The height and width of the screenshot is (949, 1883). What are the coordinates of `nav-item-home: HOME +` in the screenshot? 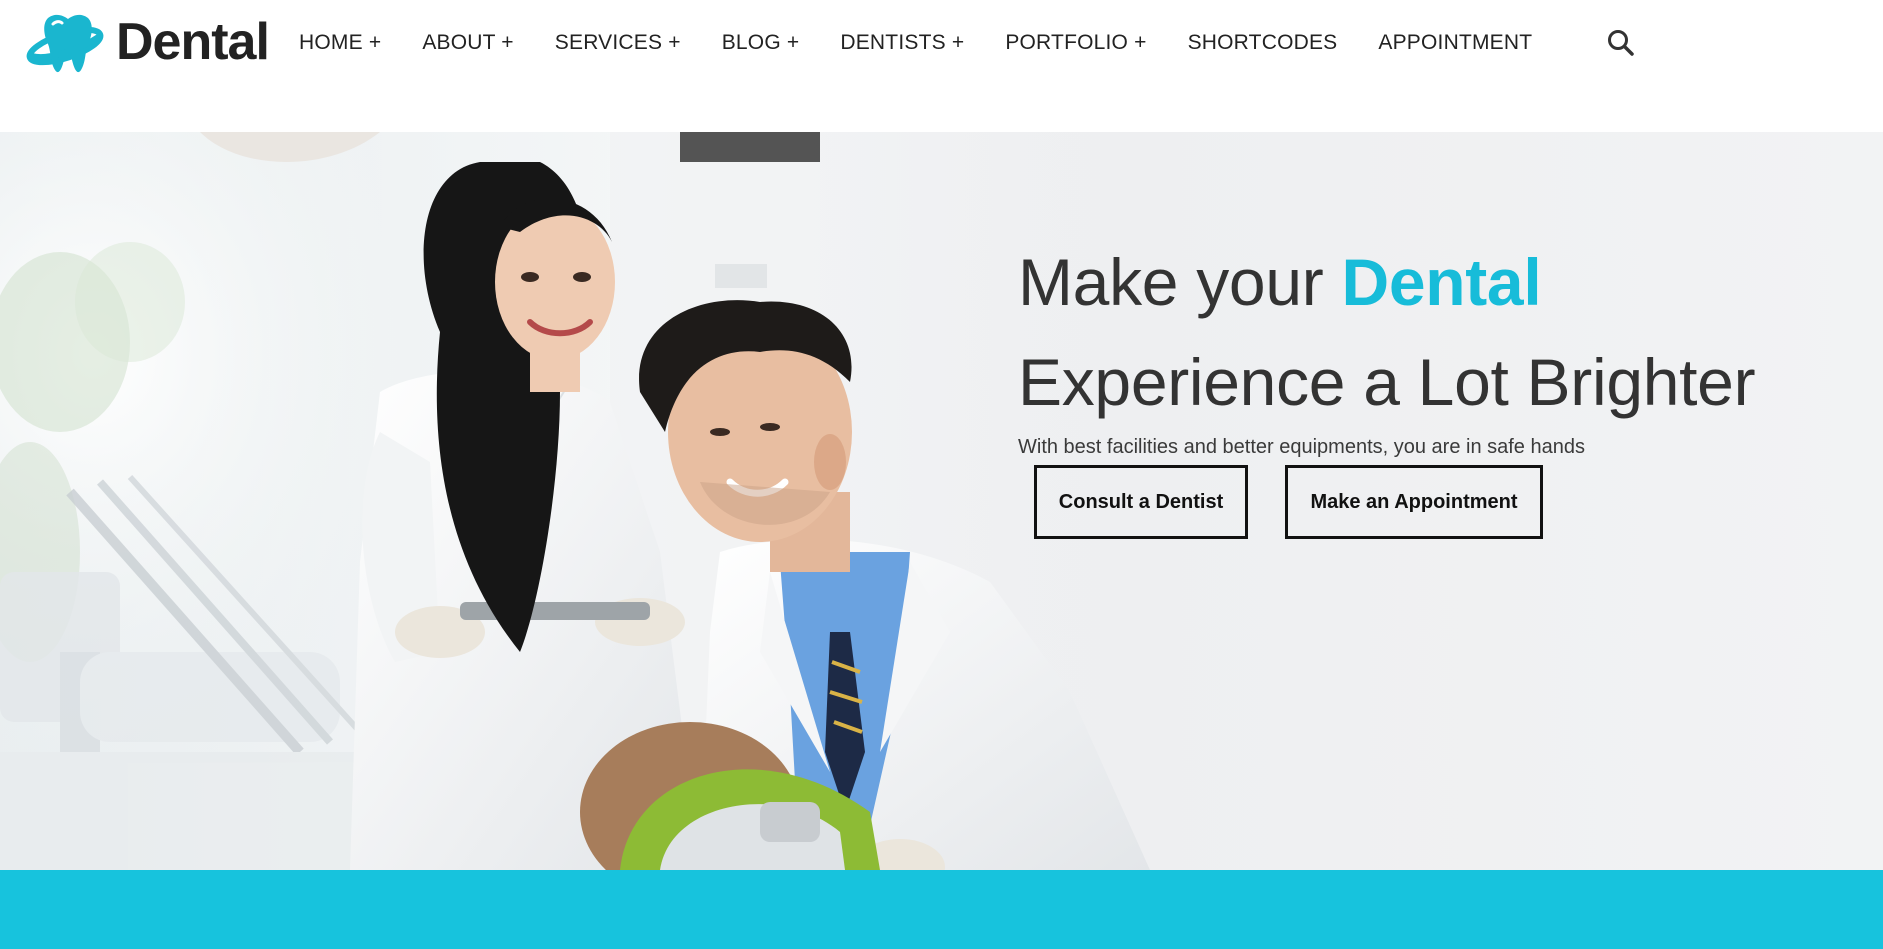 It's located at (340, 43).